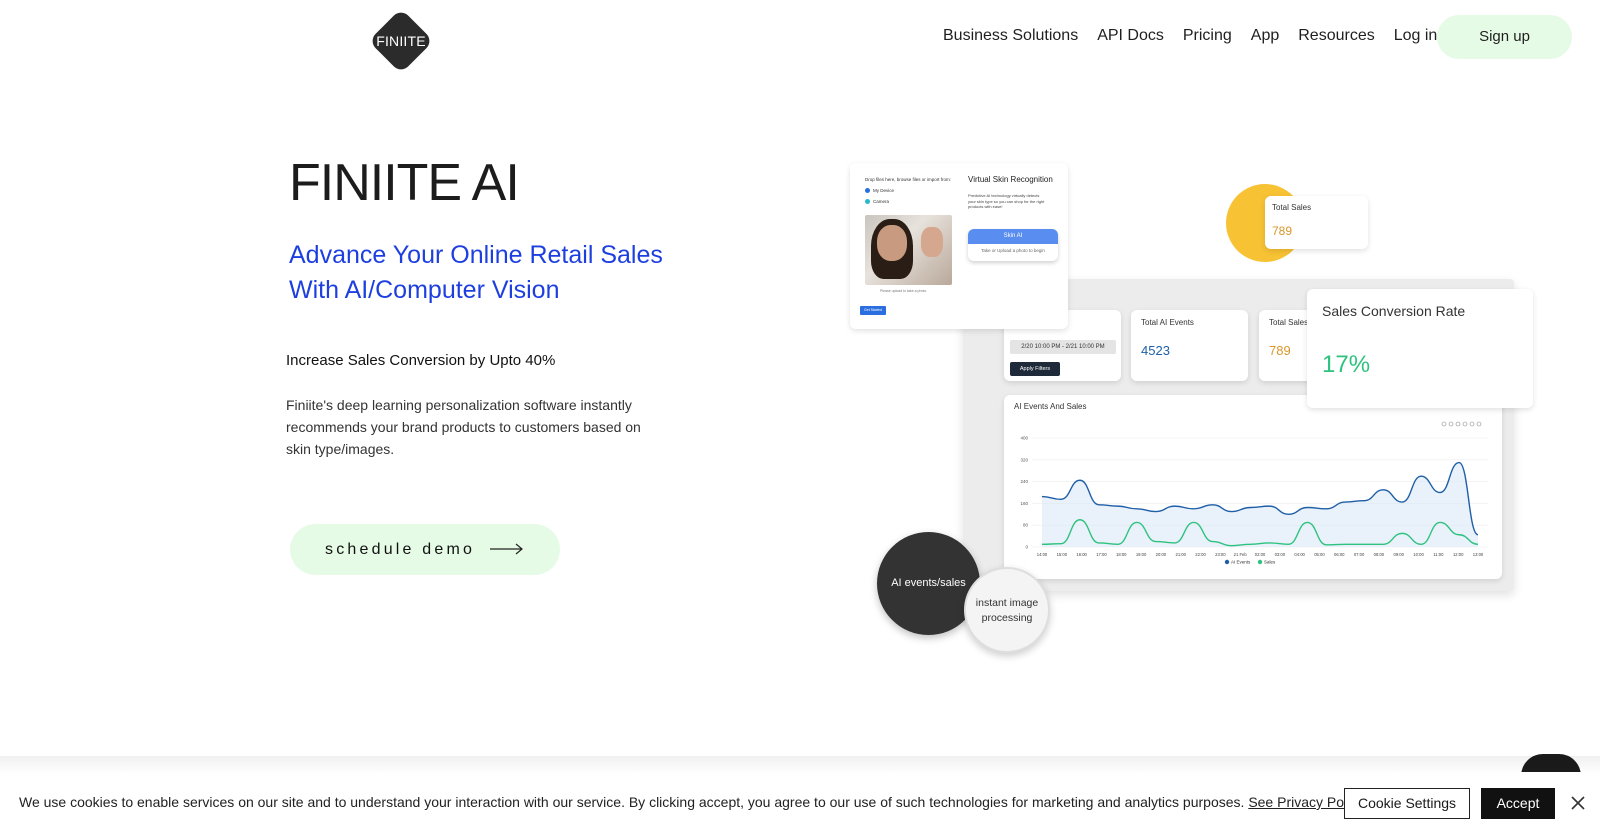  What do you see at coordinates (1282, 231) in the screenshot?
I see `total-sales-floating-value: 789` at bounding box center [1282, 231].